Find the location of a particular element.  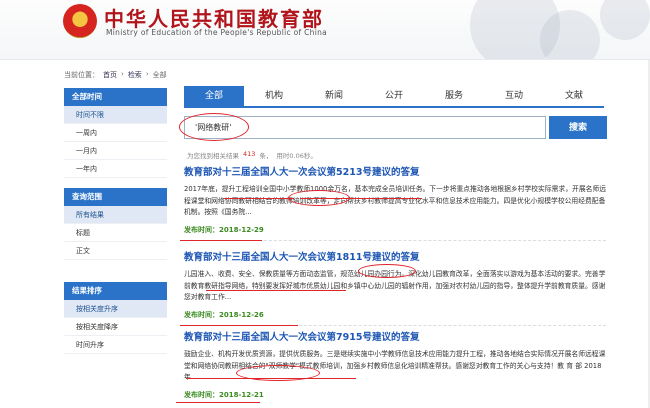

tab-literature: 文献 is located at coordinates (574, 96).